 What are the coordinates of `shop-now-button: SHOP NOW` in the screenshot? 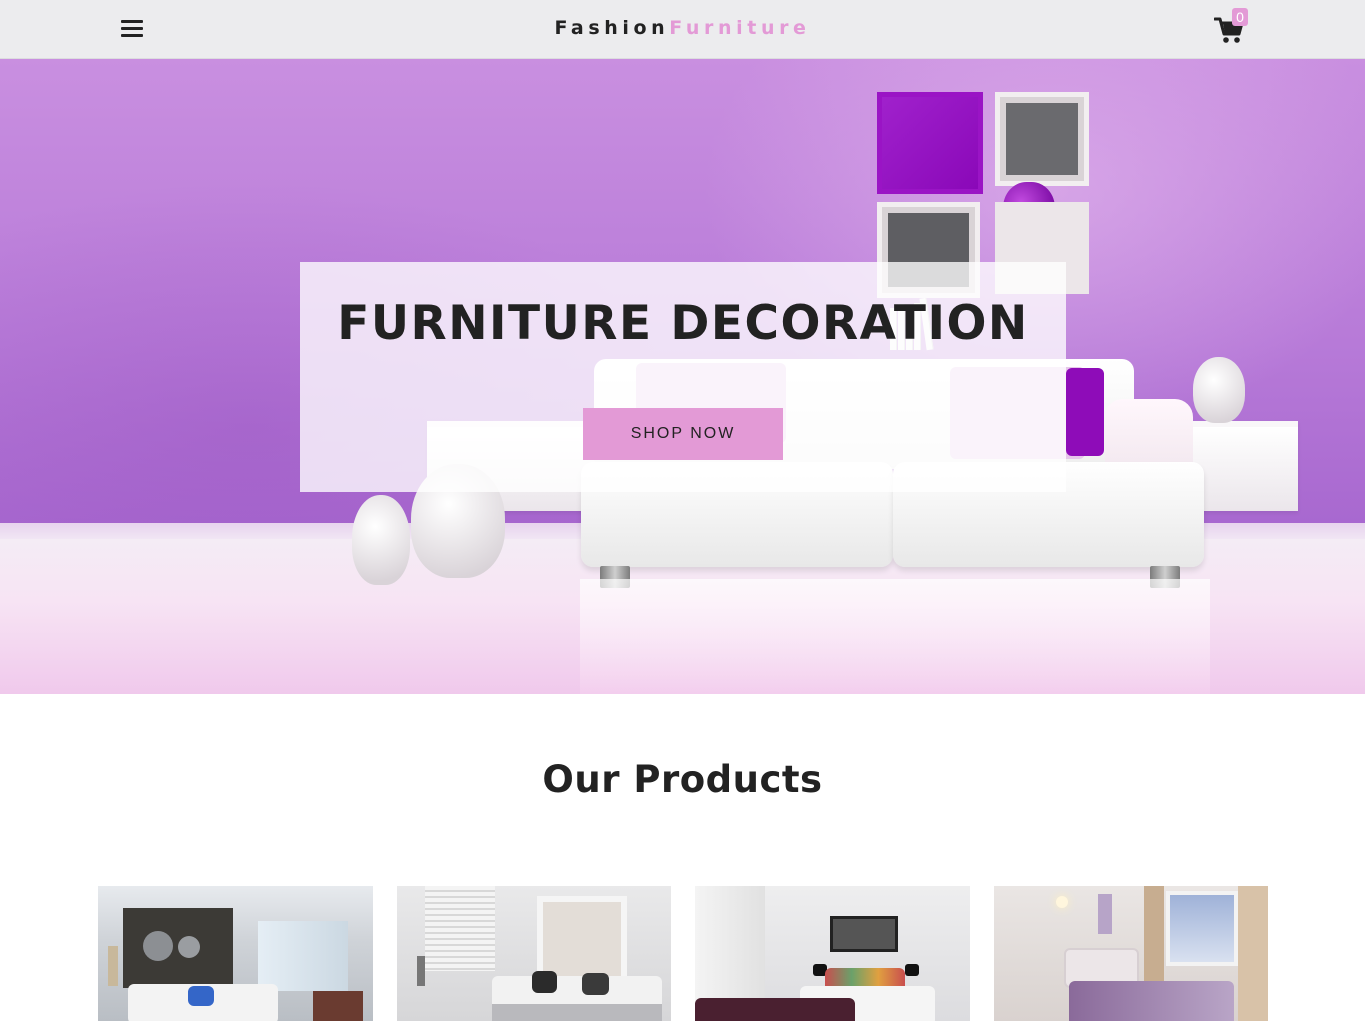 It's located at (683, 434).